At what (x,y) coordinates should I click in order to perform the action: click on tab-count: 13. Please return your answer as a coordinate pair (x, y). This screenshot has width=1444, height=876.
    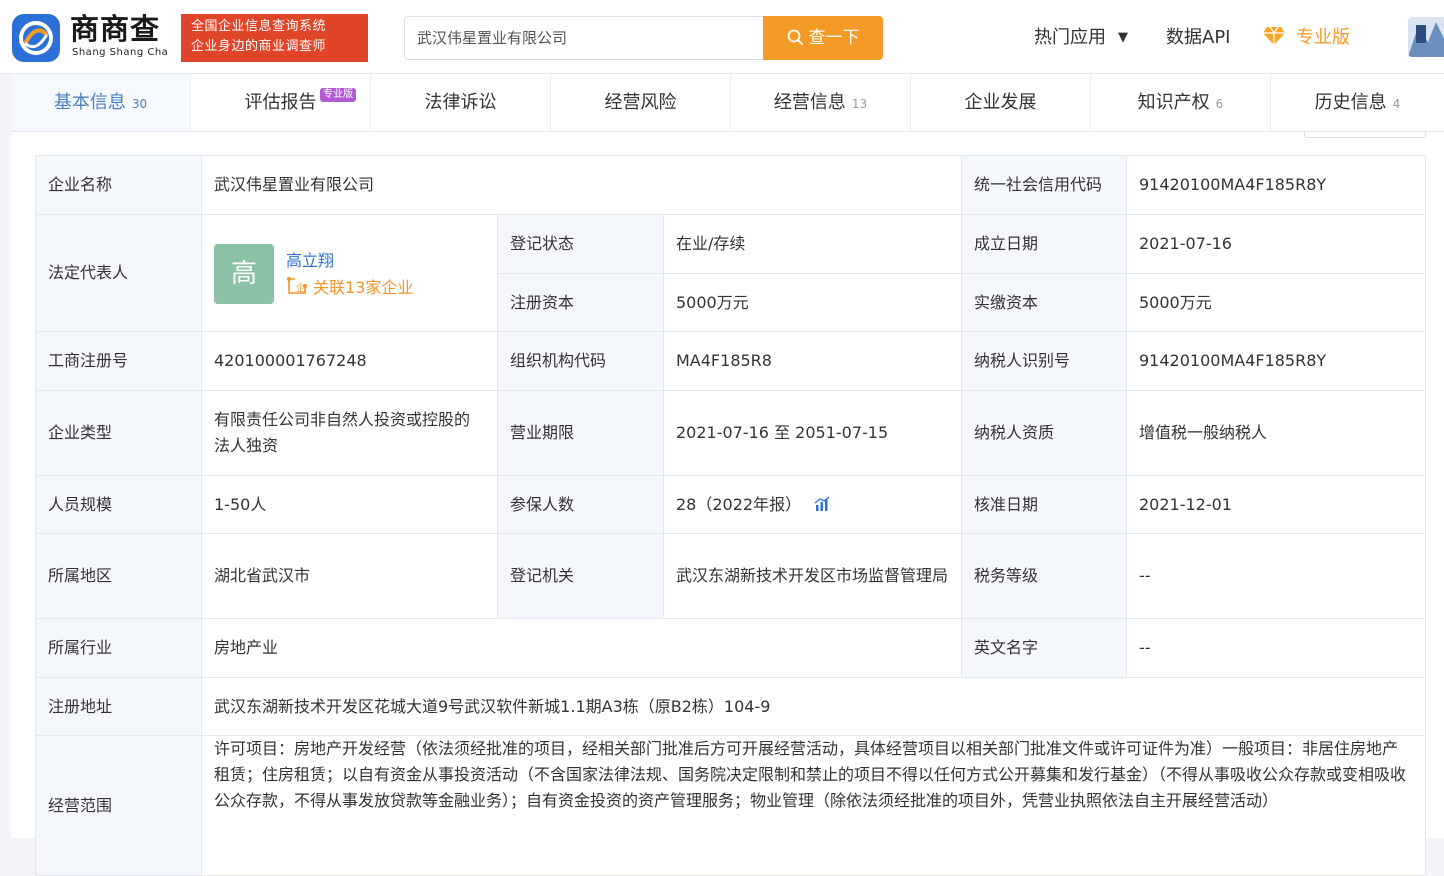
    Looking at the image, I should click on (859, 104).